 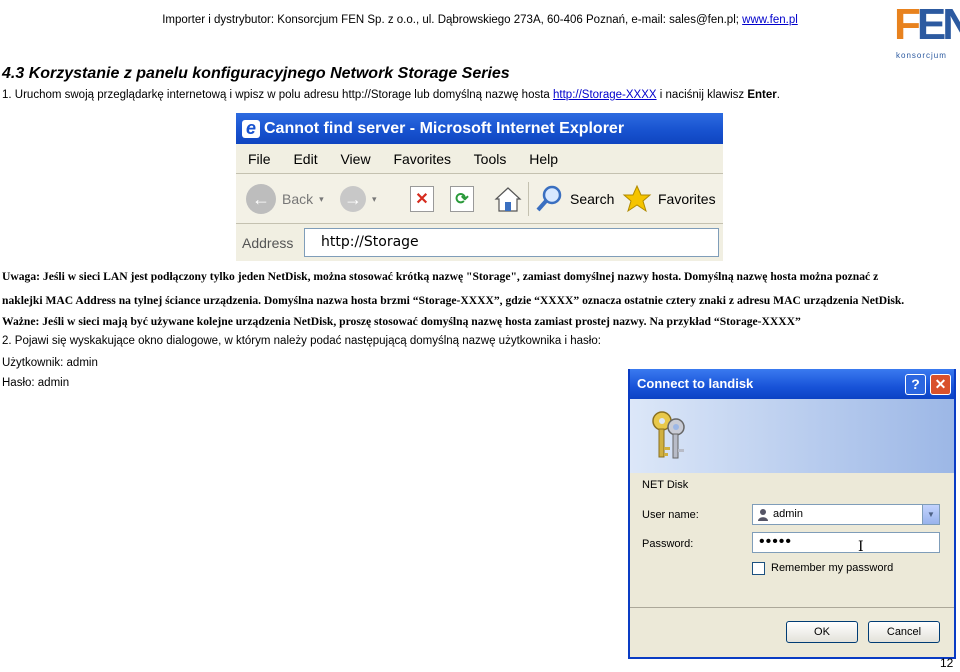 What do you see at coordinates (422, 159) in the screenshot?
I see `menu-favorites: Favorites` at bounding box center [422, 159].